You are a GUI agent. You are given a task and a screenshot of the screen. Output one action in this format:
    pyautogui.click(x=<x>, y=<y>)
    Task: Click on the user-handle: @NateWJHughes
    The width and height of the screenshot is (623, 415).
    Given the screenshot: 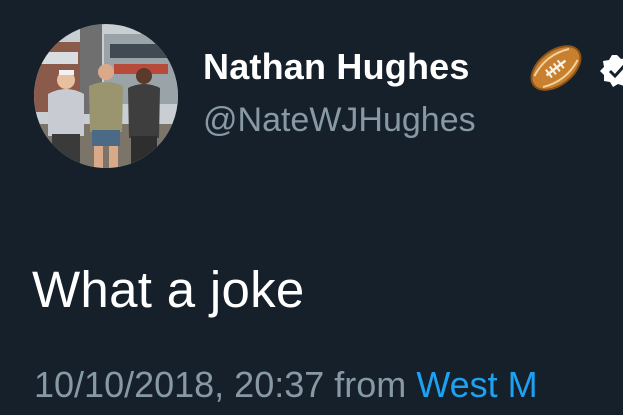 What is the action you would take?
    pyautogui.click(x=339, y=120)
    